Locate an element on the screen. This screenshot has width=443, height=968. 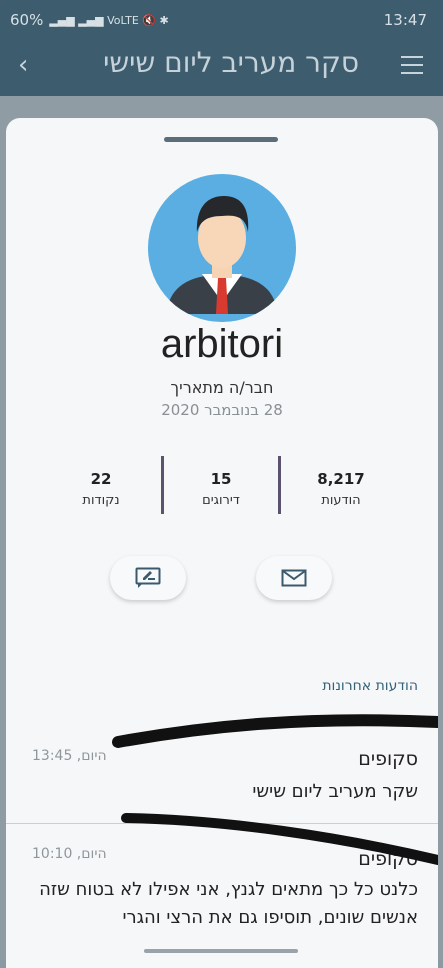
edit-profile-icon is located at coordinates (148, 577).